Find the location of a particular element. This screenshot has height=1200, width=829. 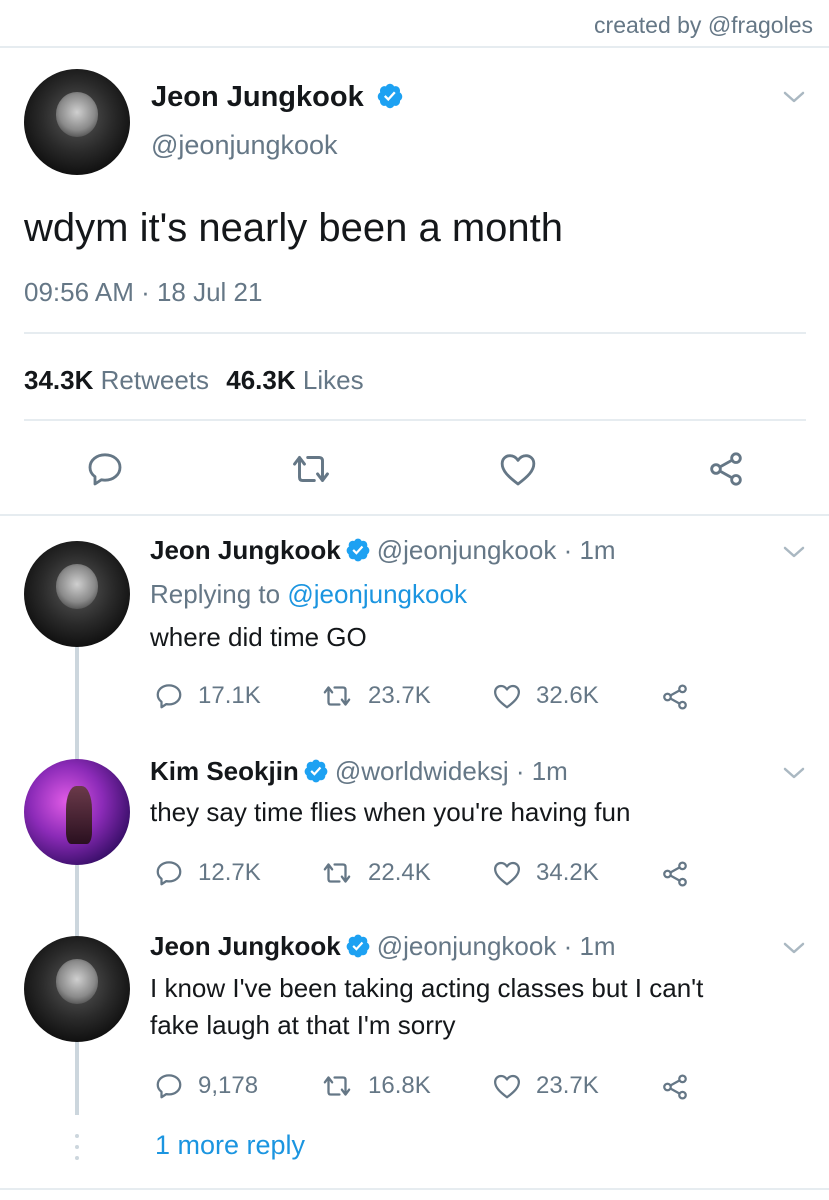

reply-action: 9,178 is located at coordinates (206, 1086).